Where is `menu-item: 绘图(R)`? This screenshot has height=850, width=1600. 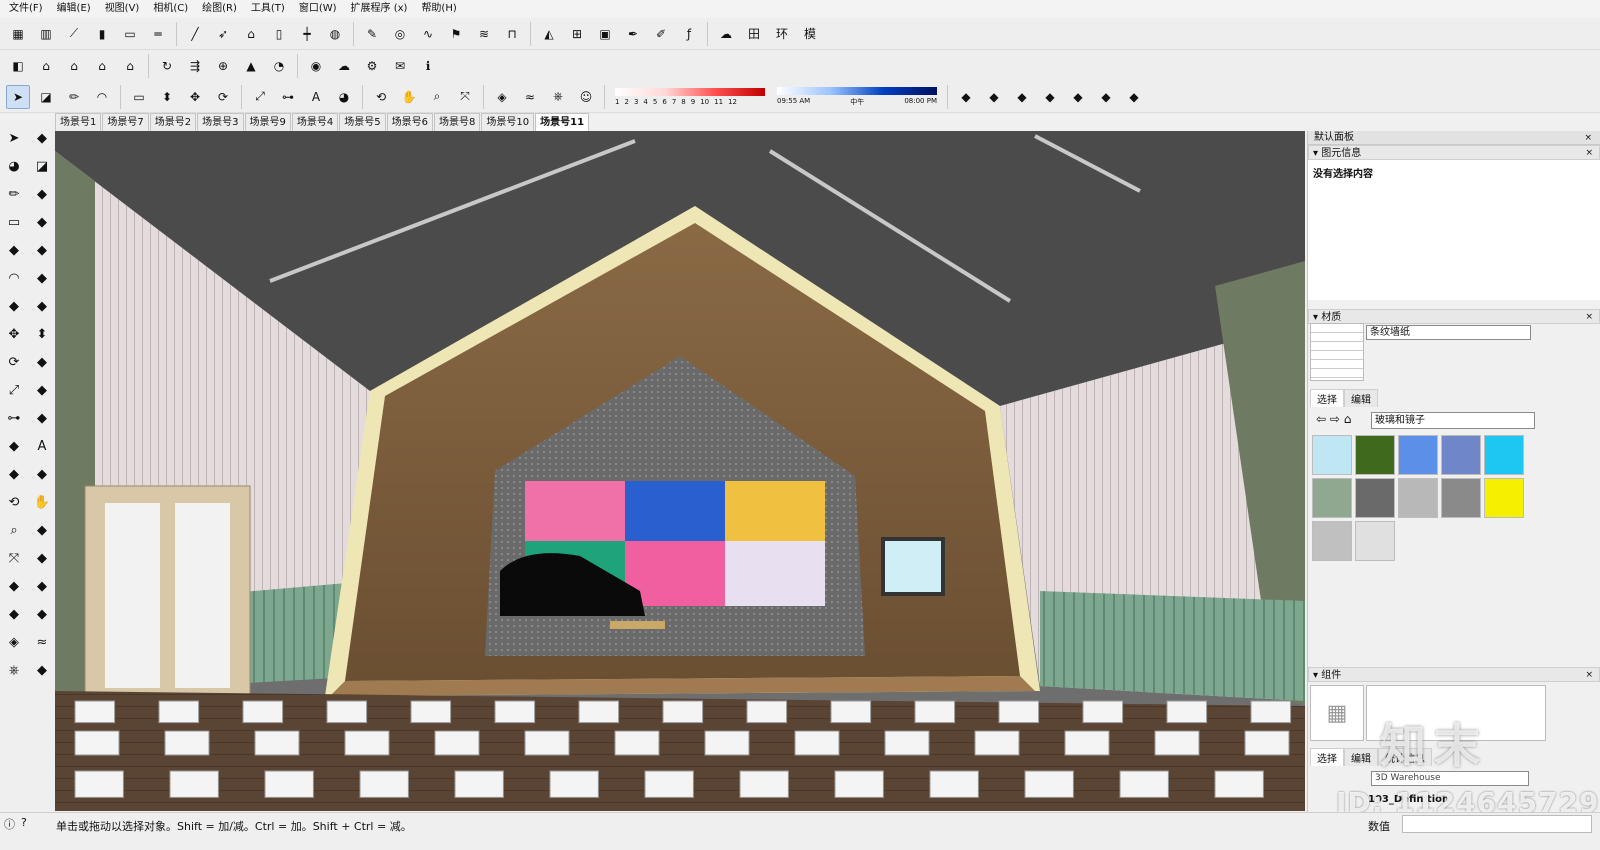
menu-item: 绘图(R) is located at coordinates (219, 9).